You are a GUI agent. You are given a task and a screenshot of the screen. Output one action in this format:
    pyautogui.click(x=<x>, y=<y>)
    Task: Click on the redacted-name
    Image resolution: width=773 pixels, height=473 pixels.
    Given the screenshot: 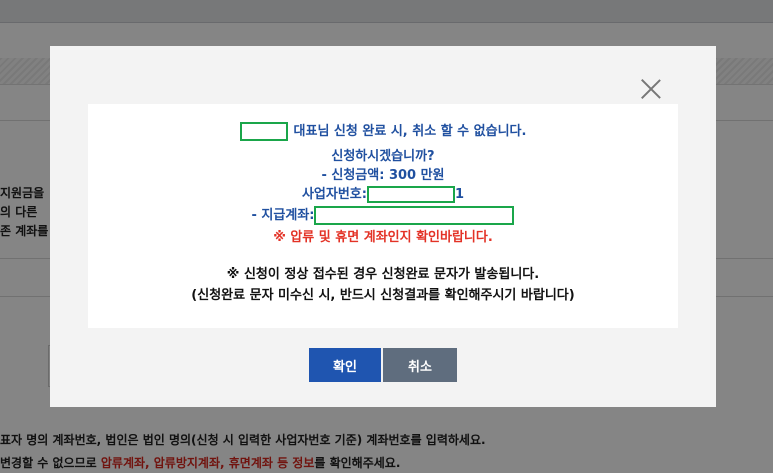 What is the action you would take?
    pyautogui.click(x=263, y=131)
    